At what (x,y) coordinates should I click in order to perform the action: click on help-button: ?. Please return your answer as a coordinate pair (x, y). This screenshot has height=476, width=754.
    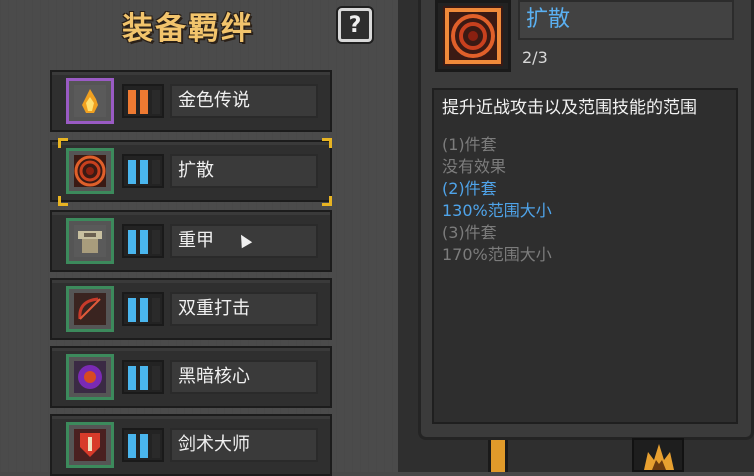
    Looking at the image, I should click on (355, 25).